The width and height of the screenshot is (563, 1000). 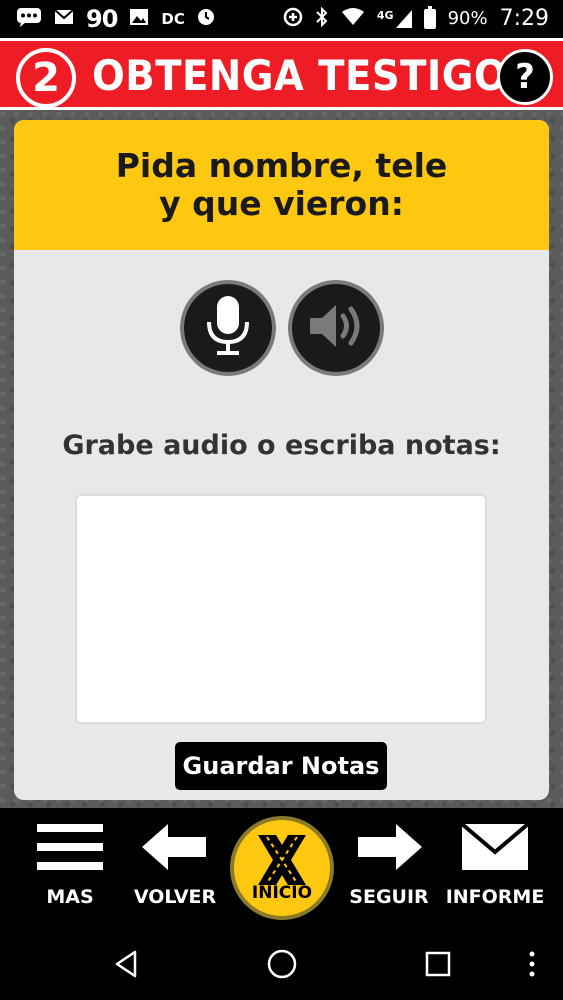 What do you see at coordinates (175, 897) in the screenshot?
I see `nav-volver-label: VOLVER` at bounding box center [175, 897].